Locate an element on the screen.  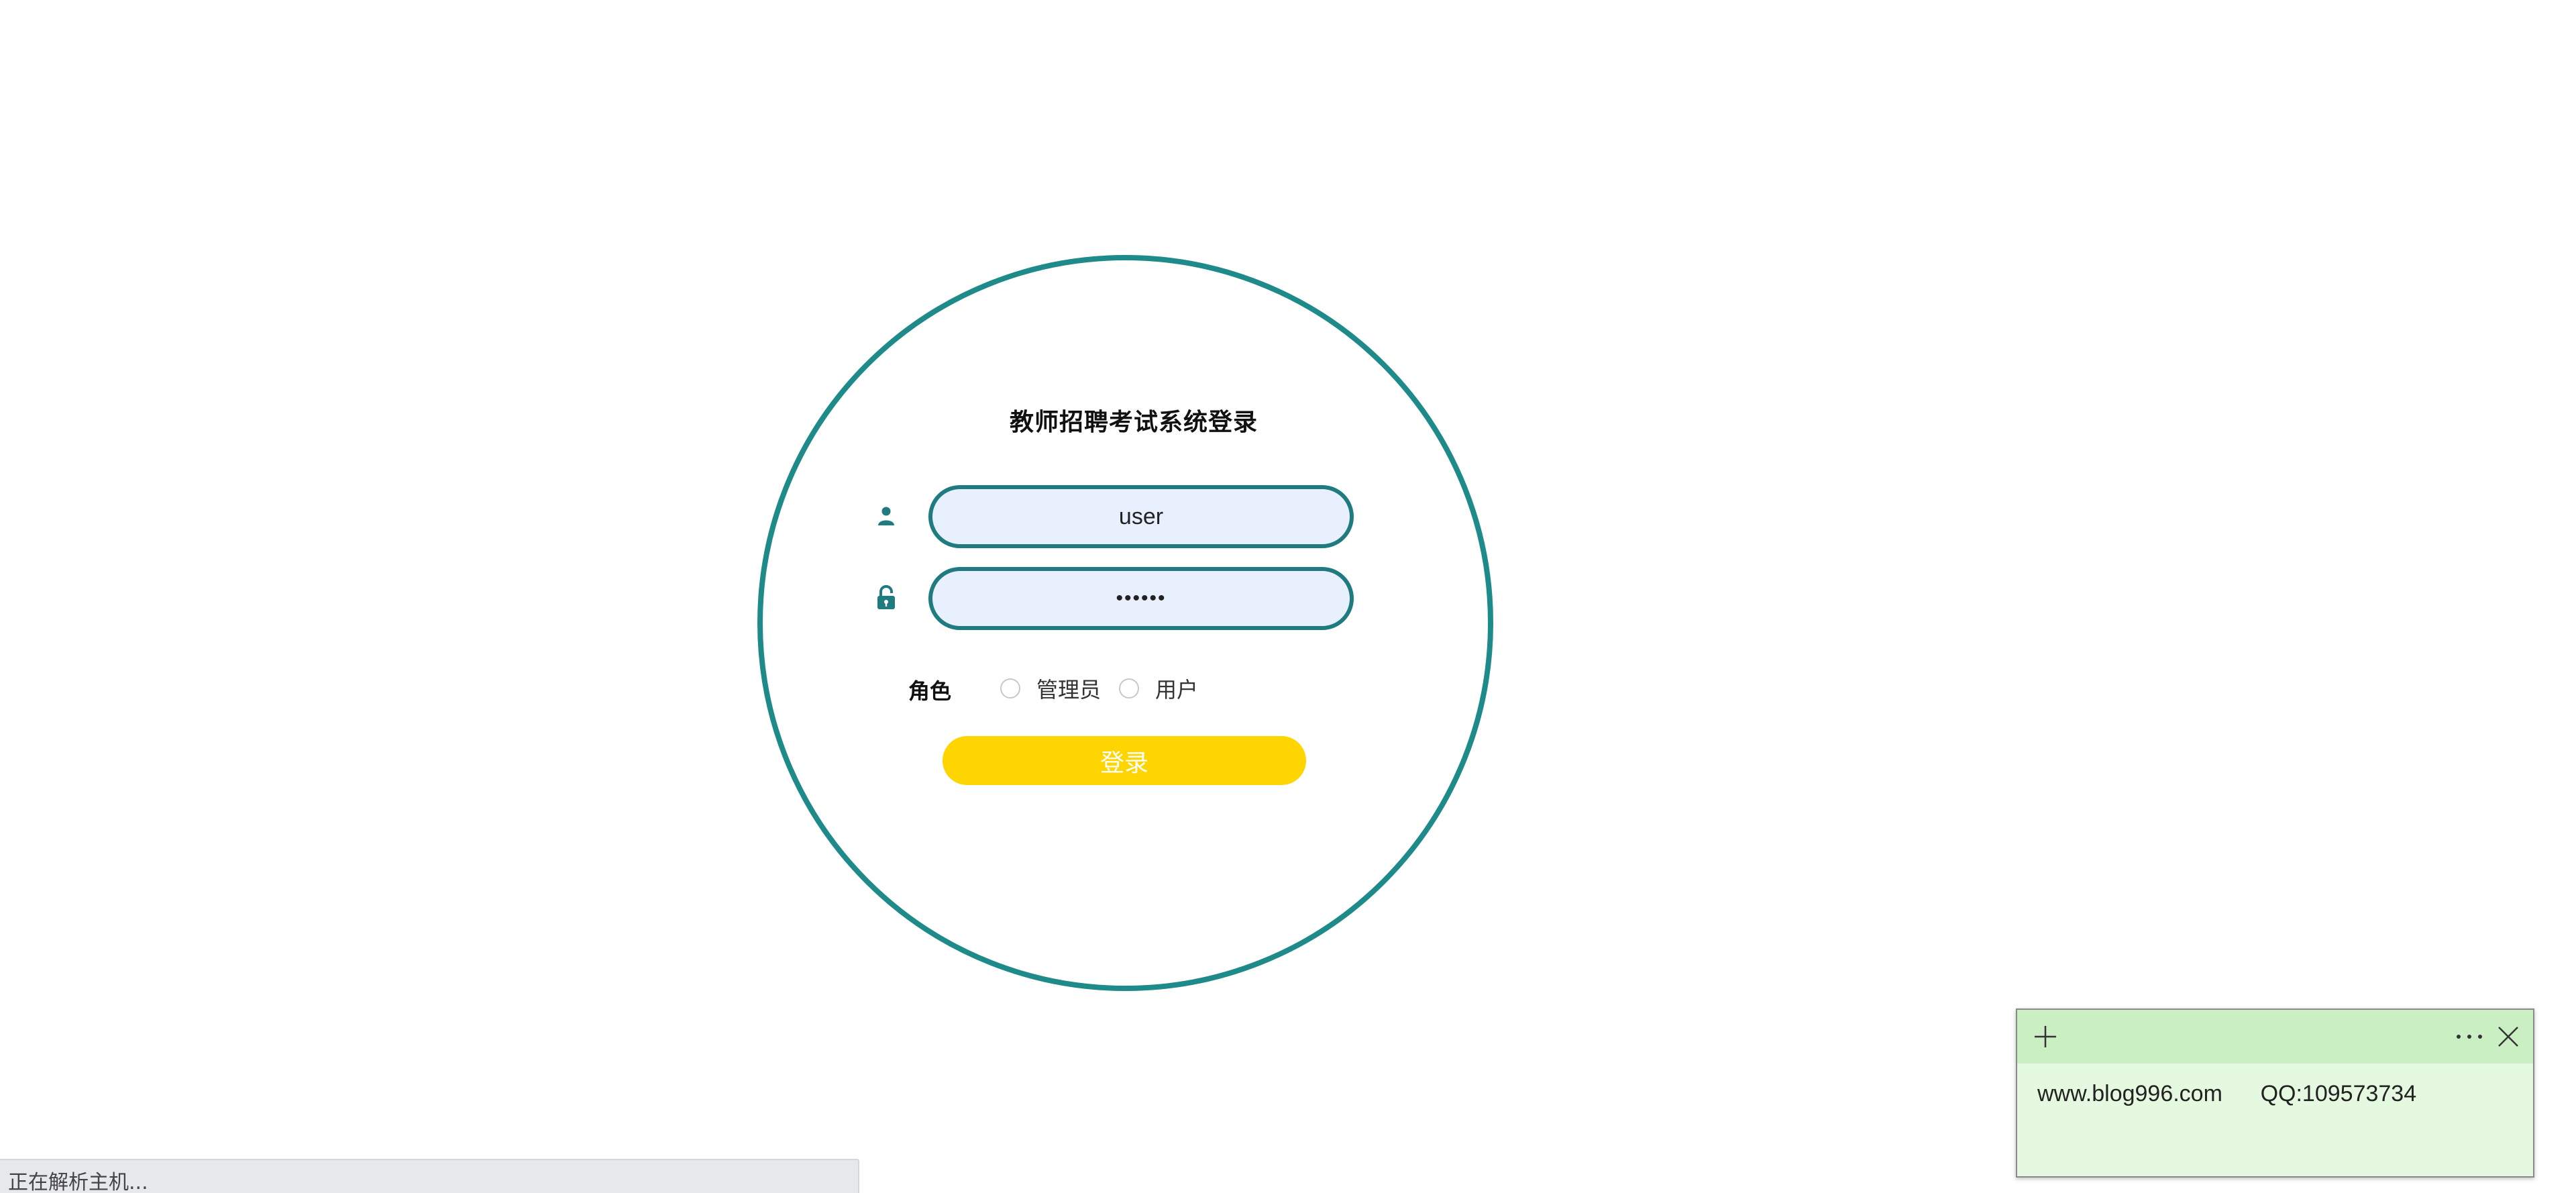
user-icon is located at coordinates (886, 516).